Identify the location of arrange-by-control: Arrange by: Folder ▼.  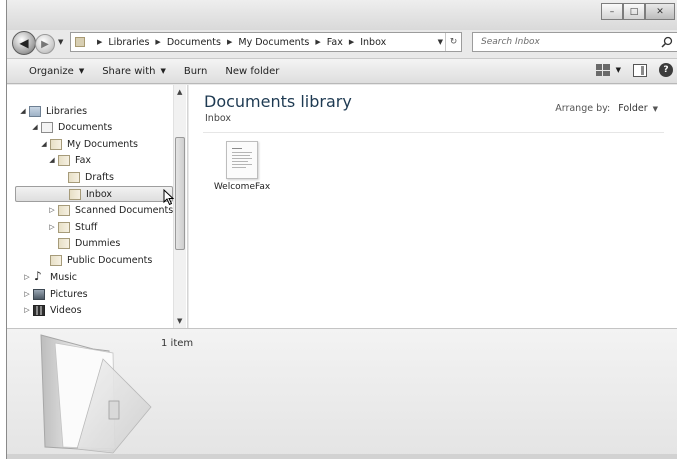
(606, 108).